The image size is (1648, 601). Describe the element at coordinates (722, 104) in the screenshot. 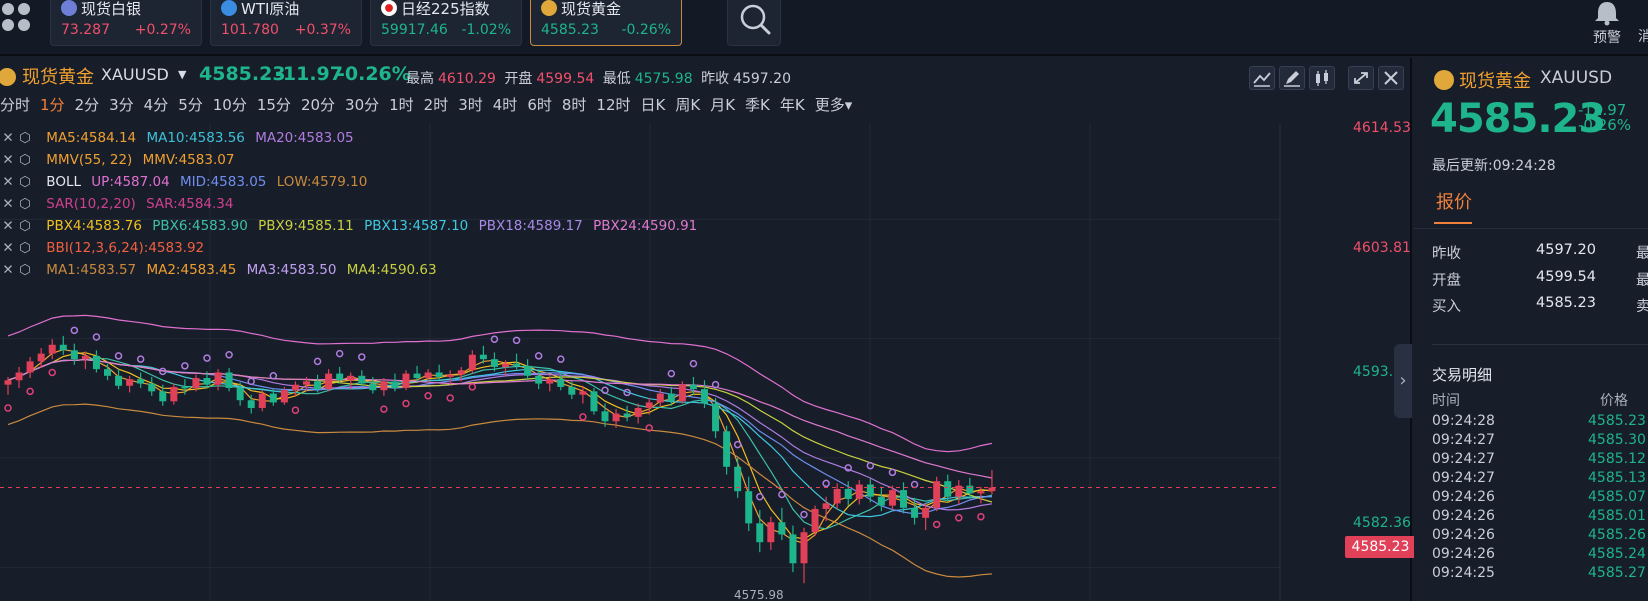

I see `period-19: 月K` at that location.